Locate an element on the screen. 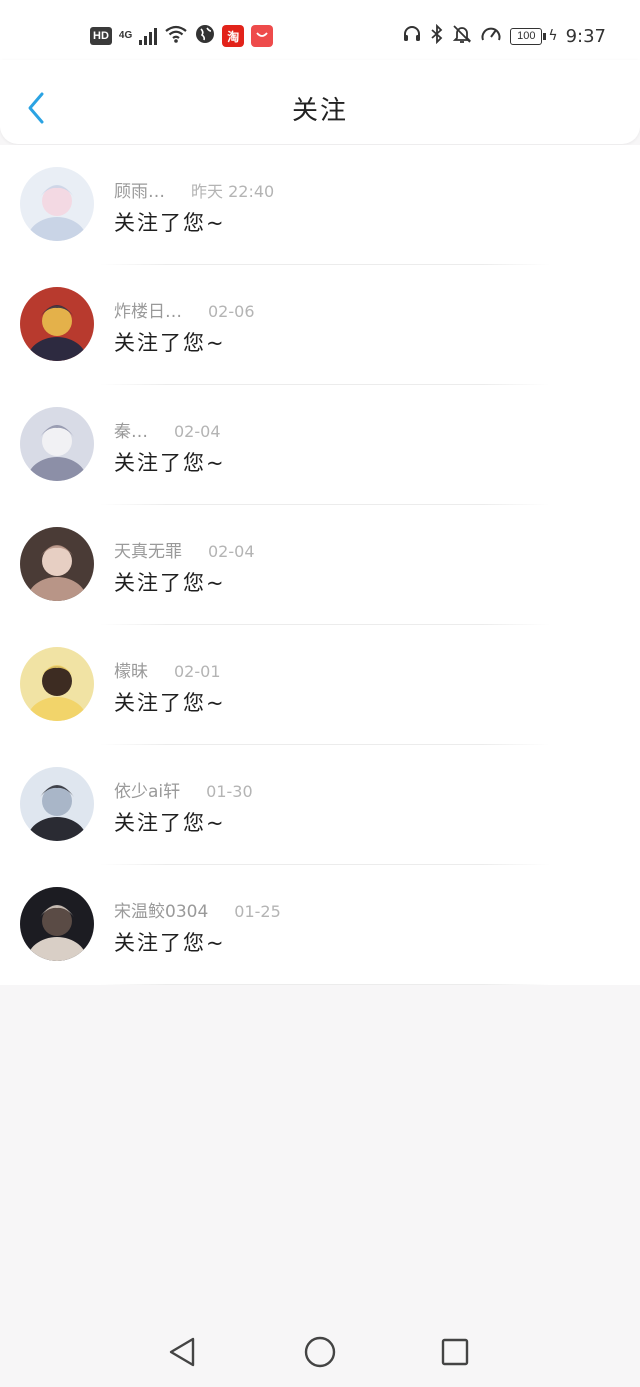  item-meta: 檬昧 02-01 is located at coordinates (167, 669).